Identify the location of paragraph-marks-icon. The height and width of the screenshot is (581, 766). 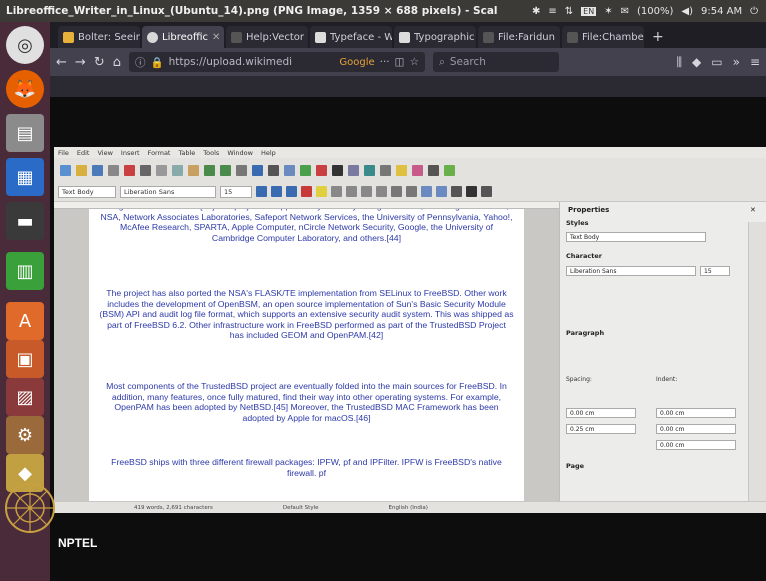
(456, 191).